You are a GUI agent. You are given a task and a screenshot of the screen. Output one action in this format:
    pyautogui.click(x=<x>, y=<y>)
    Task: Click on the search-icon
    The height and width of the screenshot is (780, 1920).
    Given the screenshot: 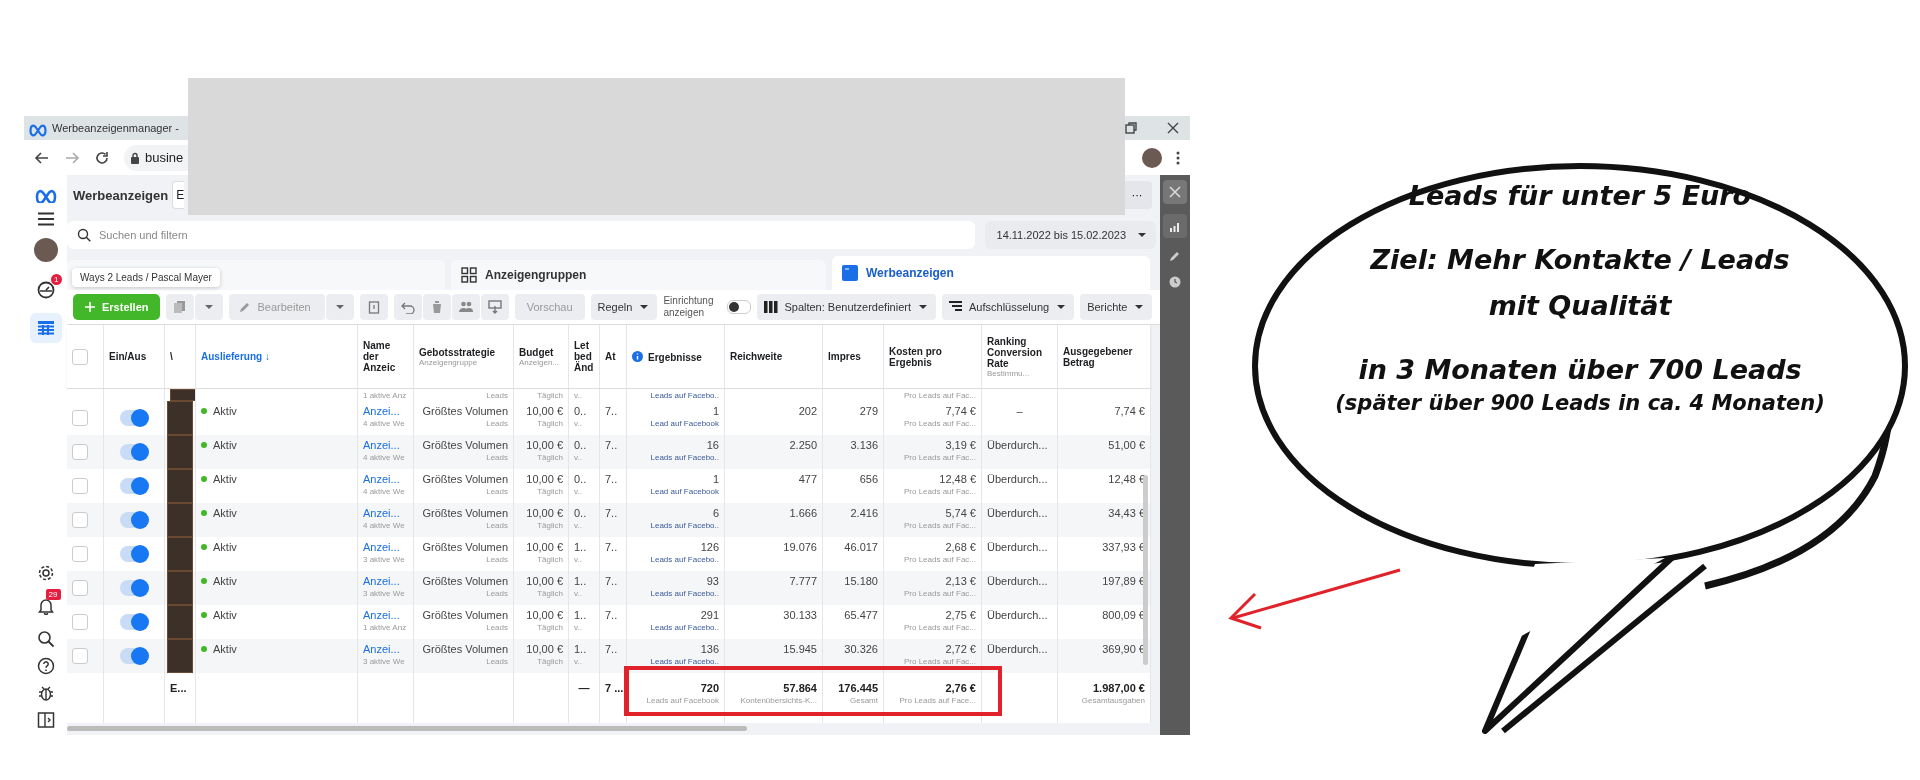 What is the action you would take?
    pyautogui.click(x=45, y=639)
    